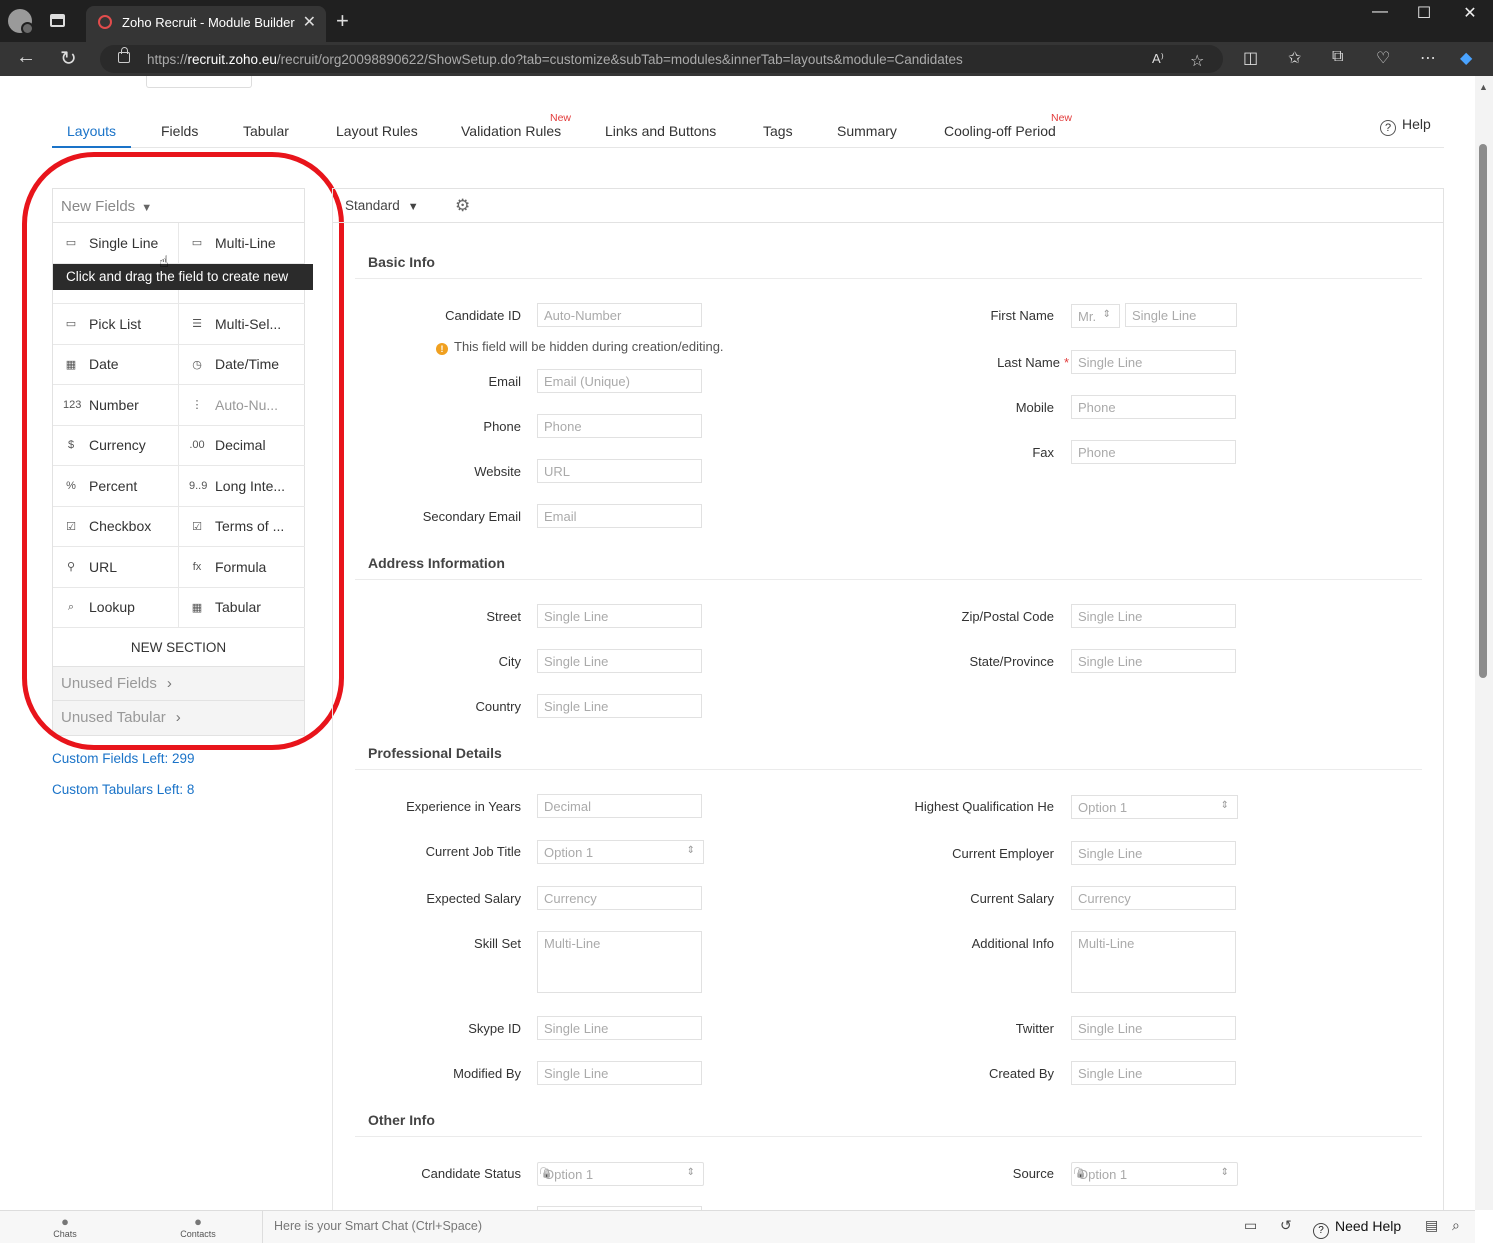  I want to click on city-field: Single Line, so click(619, 661).